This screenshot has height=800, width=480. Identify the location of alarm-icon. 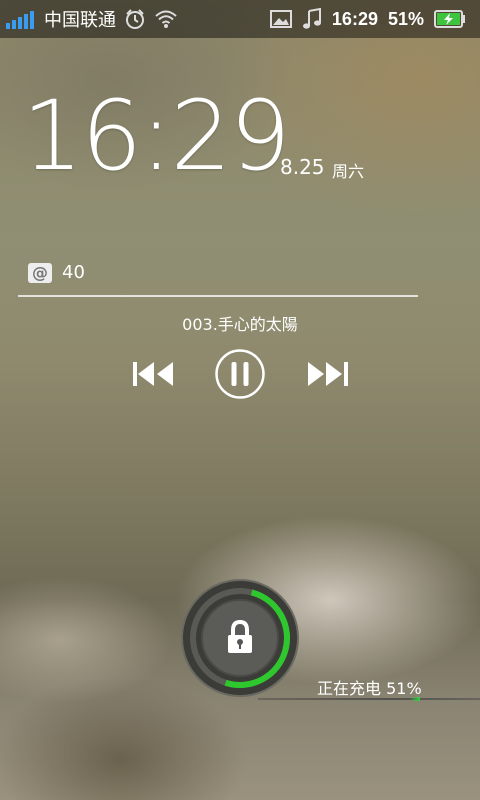
(135, 19).